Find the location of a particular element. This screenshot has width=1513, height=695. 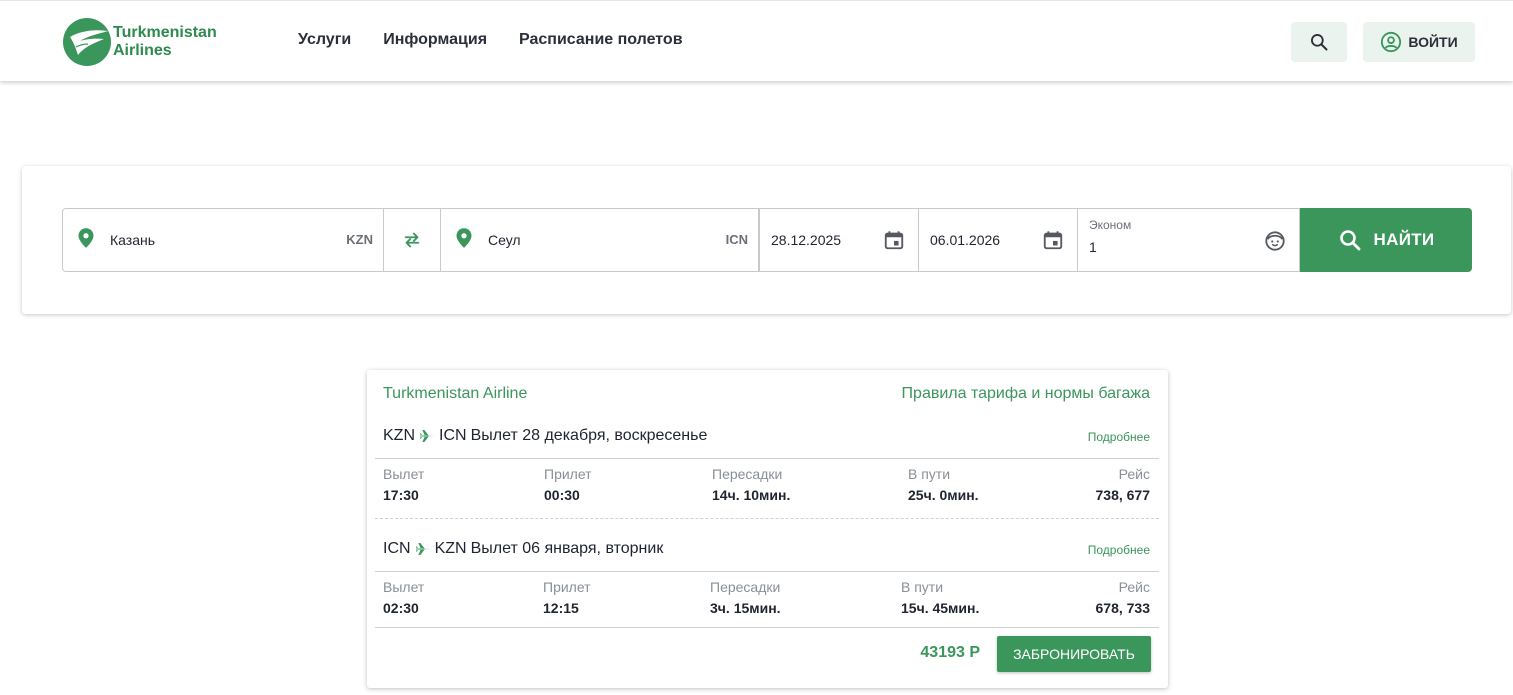

brand-logo: Turkmenistan Airlines is located at coordinates (139, 42).